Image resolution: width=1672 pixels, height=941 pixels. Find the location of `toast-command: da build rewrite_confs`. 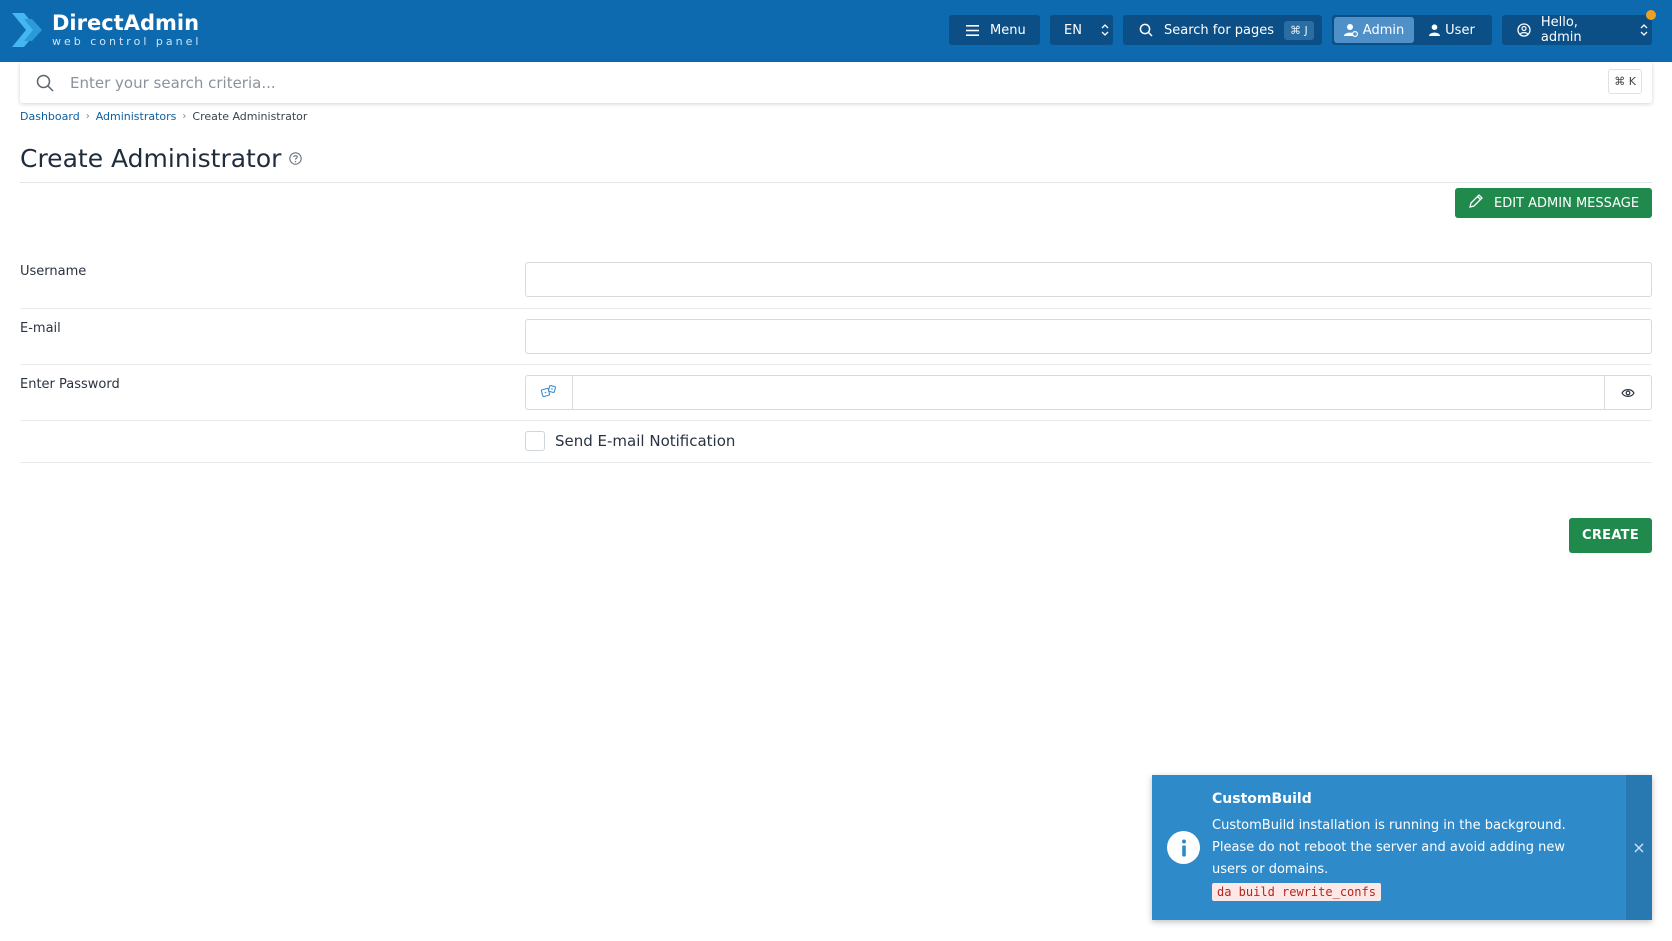

toast-command: da build rewrite_confs is located at coordinates (1296, 892).